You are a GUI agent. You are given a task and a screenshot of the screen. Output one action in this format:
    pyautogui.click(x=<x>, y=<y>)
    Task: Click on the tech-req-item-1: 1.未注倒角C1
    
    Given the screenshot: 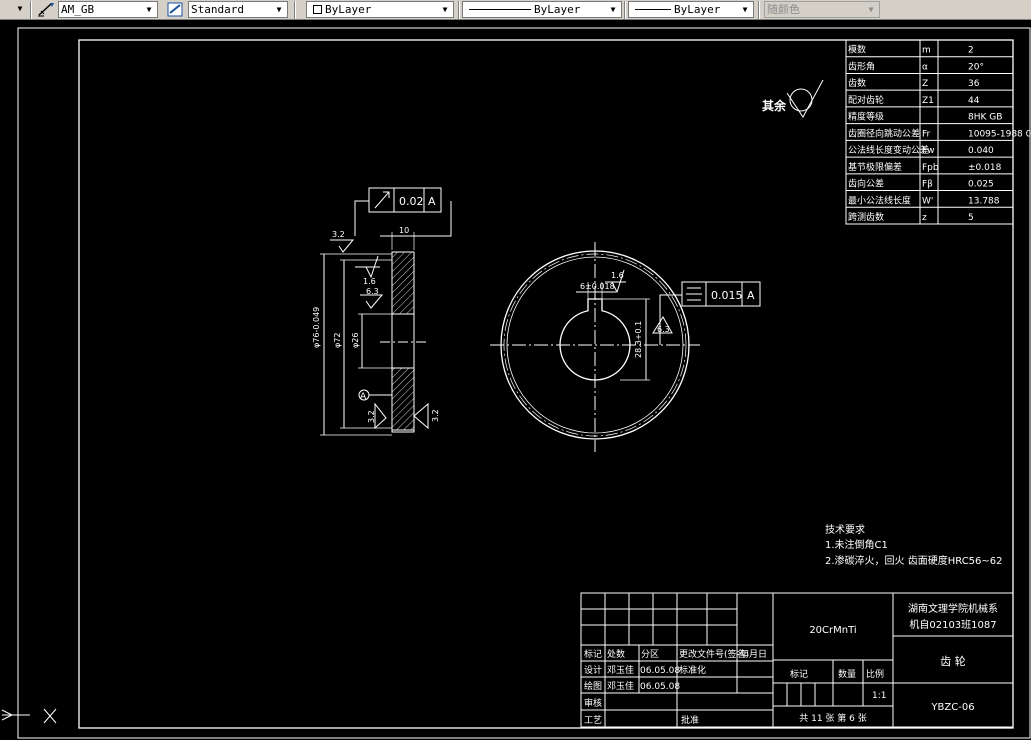 What is the action you would take?
    pyautogui.click(x=856, y=544)
    